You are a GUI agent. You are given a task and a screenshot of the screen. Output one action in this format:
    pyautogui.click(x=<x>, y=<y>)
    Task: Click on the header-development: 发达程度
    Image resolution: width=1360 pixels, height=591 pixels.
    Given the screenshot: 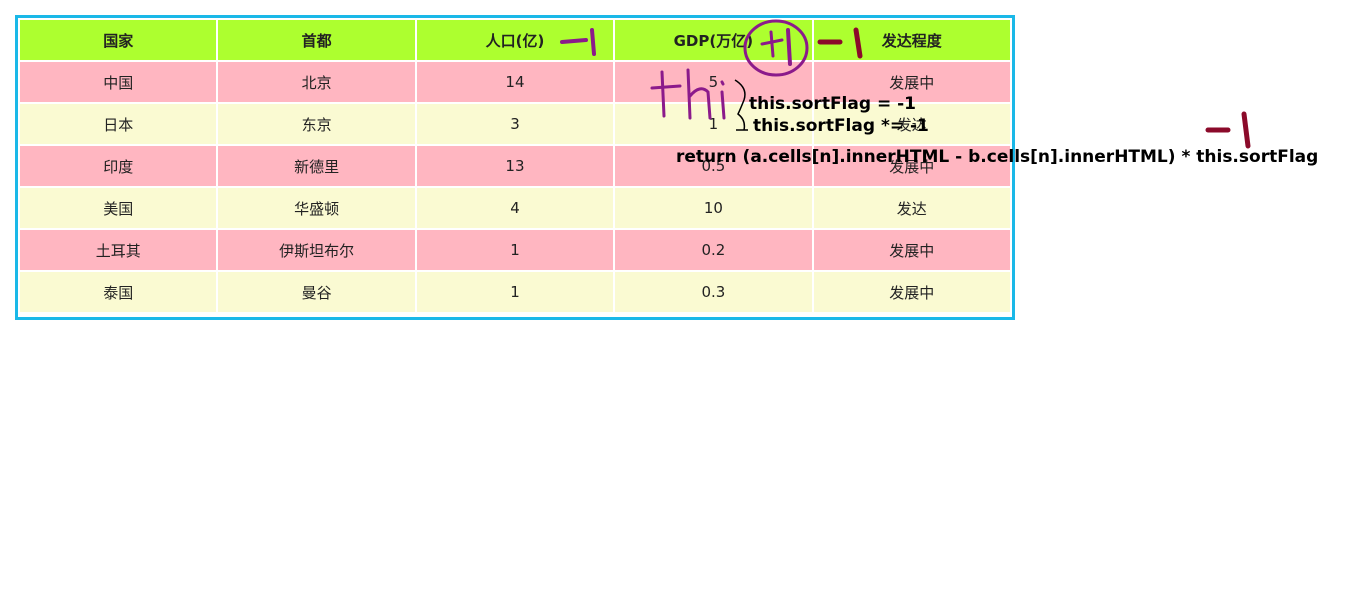 What is the action you would take?
    pyautogui.click(x=911, y=40)
    